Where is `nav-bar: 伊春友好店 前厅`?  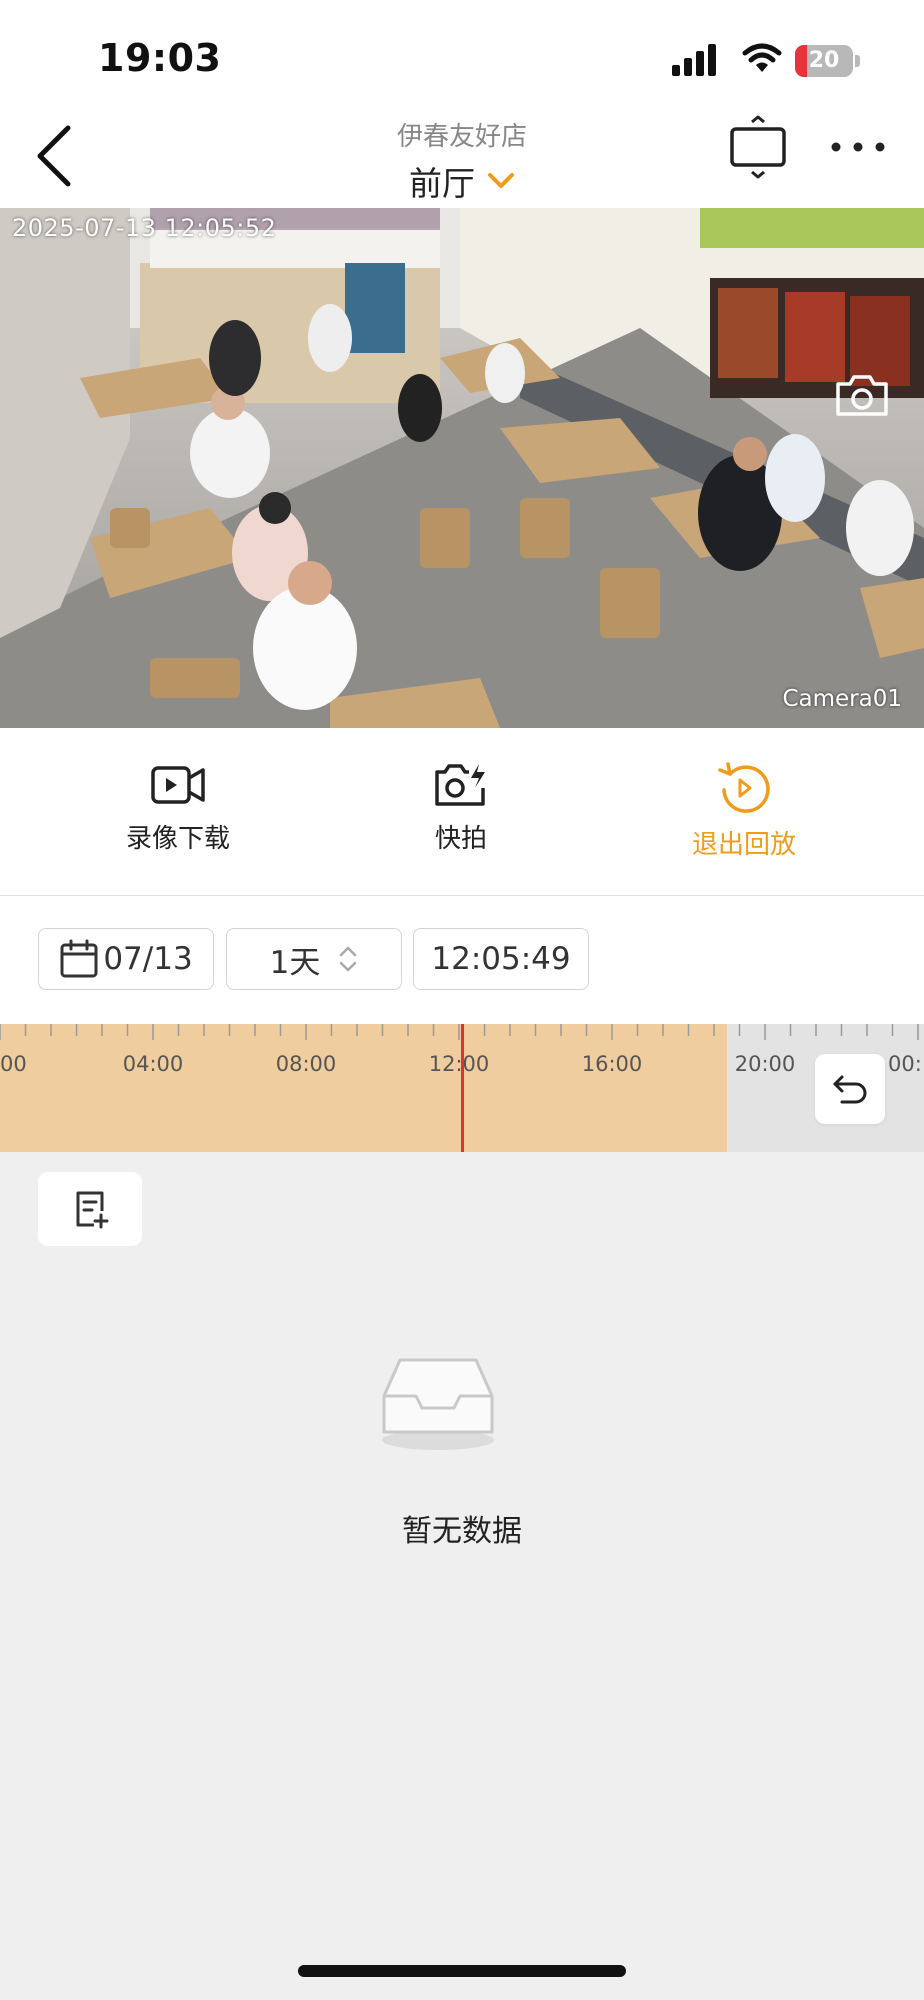 nav-bar: 伊春友好店 前厅 is located at coordinates (462, 159).